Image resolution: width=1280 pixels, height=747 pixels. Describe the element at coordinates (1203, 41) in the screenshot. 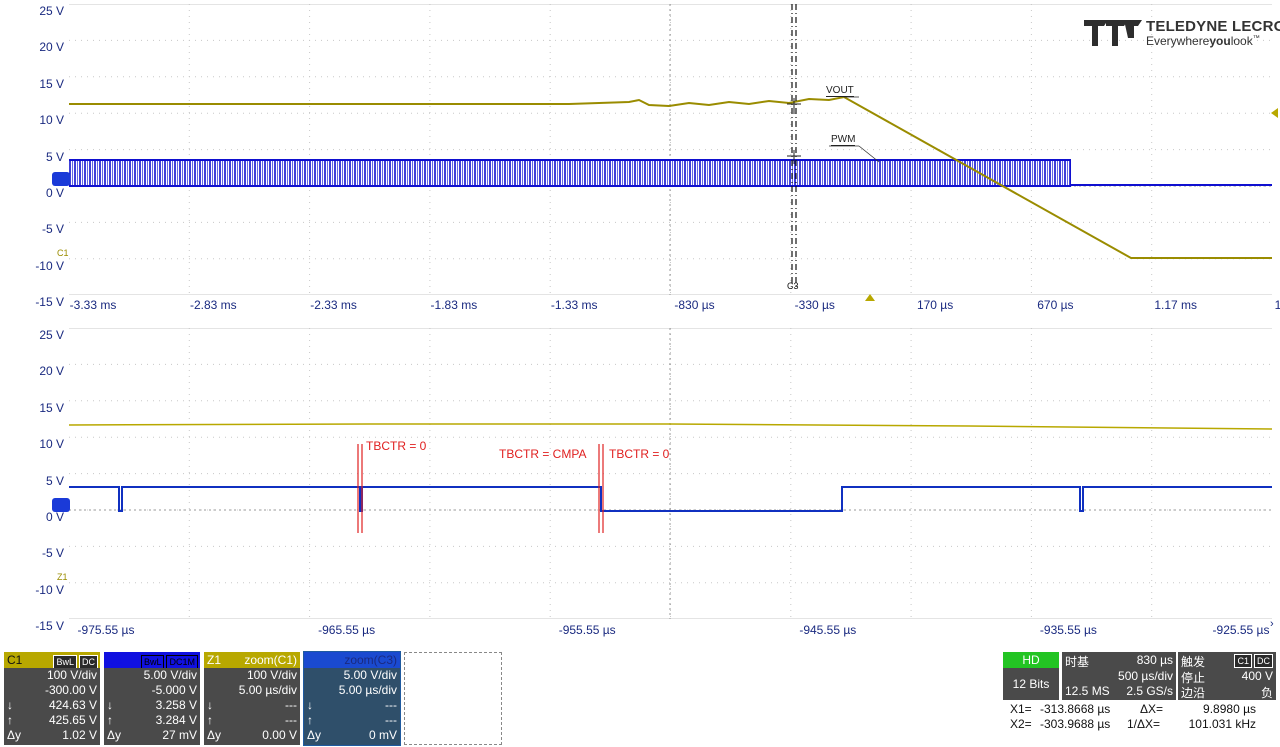

I see `logo-tagline: Everywhereyoulook™` at that location.